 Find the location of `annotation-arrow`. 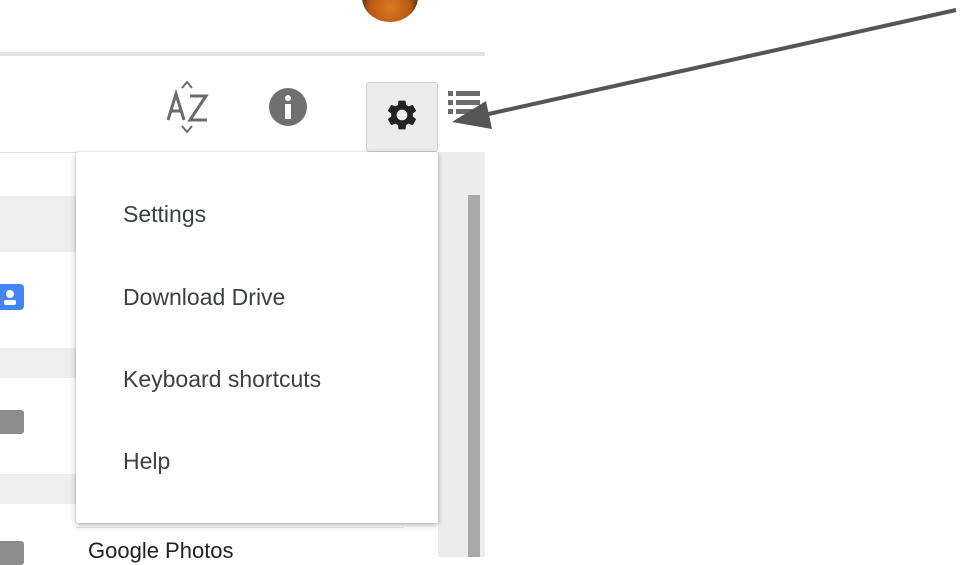

annotation-arrow is located at coordinates (704, 68).